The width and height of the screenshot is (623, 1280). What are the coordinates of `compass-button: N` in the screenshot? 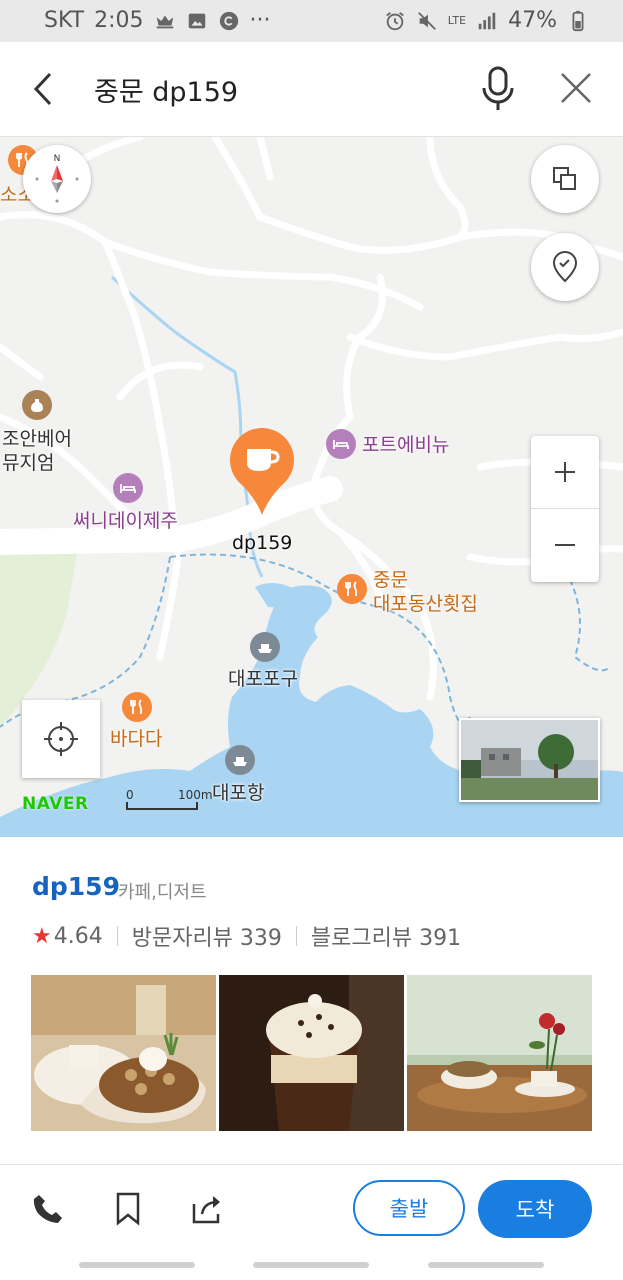 It's located at (57, 179).